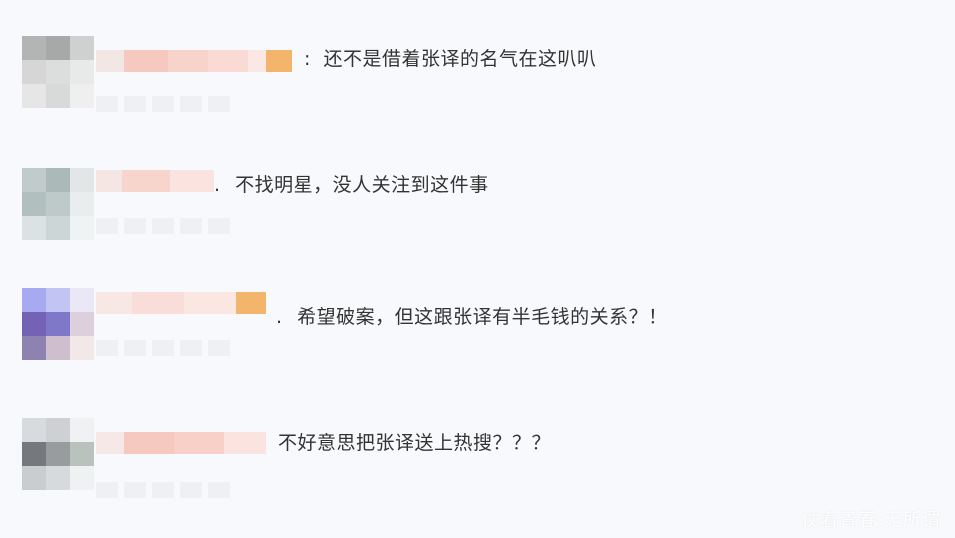 This screenshot has height=538, width=955. I want to click on comment-text: 不好意思把张译送上热搜？？？, so click(414, 441).